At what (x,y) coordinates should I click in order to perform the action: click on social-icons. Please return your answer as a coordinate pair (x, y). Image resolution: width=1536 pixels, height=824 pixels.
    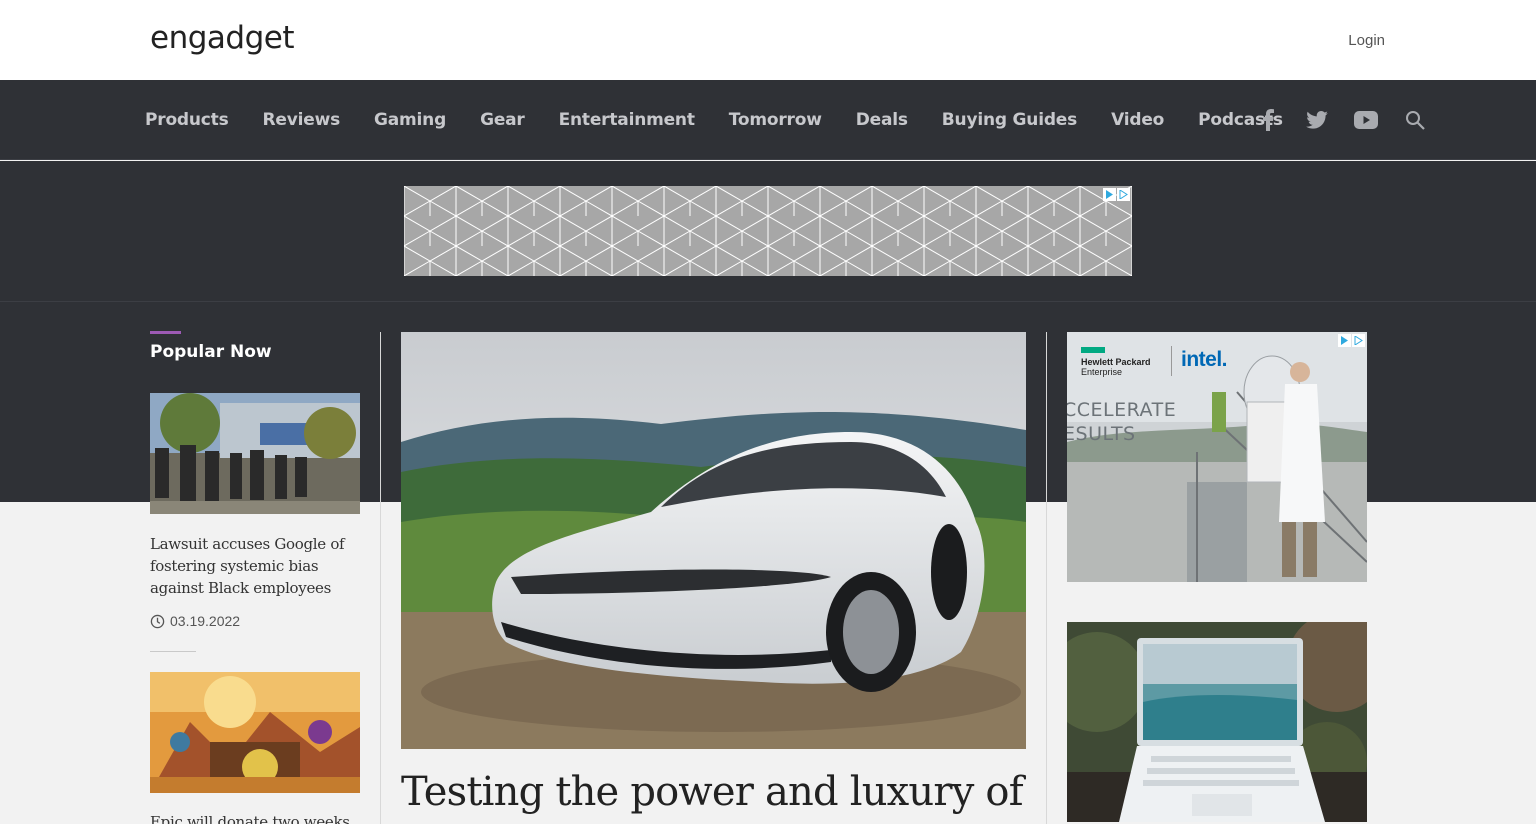
    Looking at the image, I should click on (1341, 120).